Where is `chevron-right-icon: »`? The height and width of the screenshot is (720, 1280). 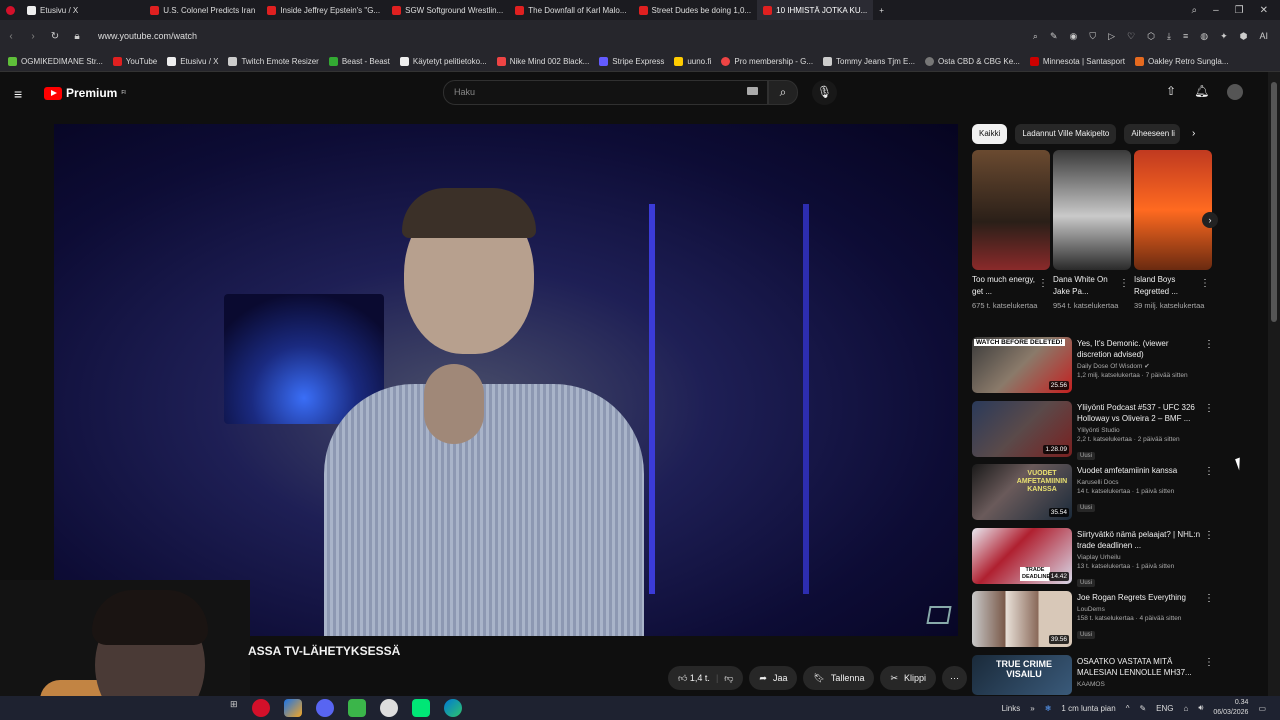
chevron-right-icon: » is located at coordinates (1032, 708).